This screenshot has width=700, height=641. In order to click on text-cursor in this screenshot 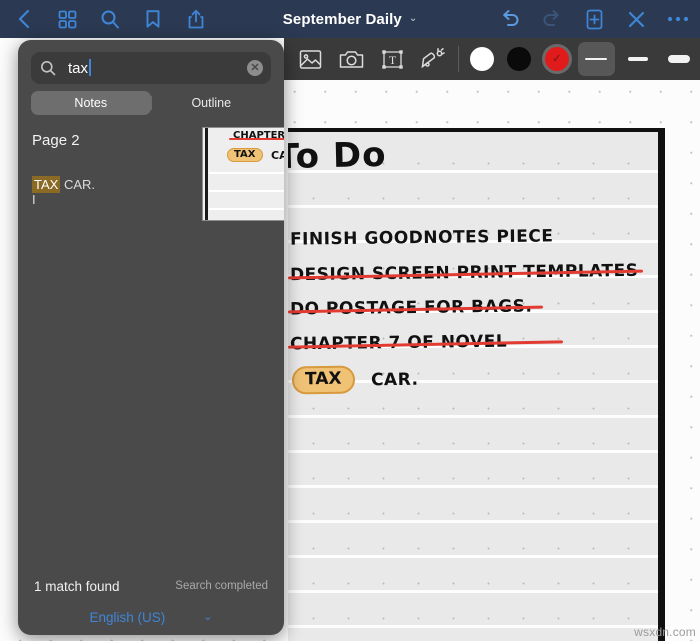, I will do `click(90, 67)`.